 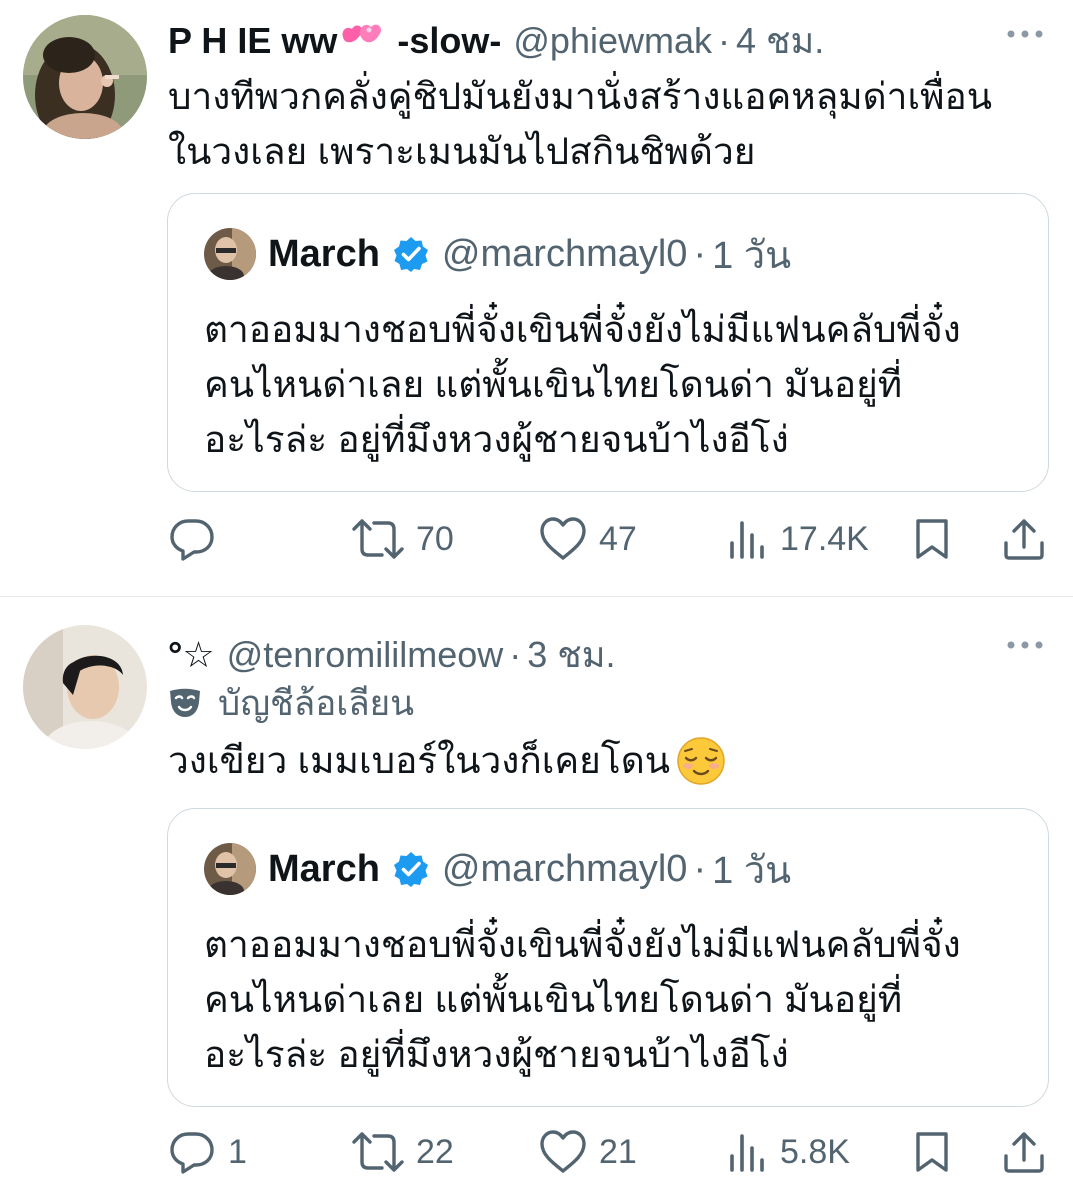 I want to click on timestamp: 4 ชม., so click(x=780, y=40).